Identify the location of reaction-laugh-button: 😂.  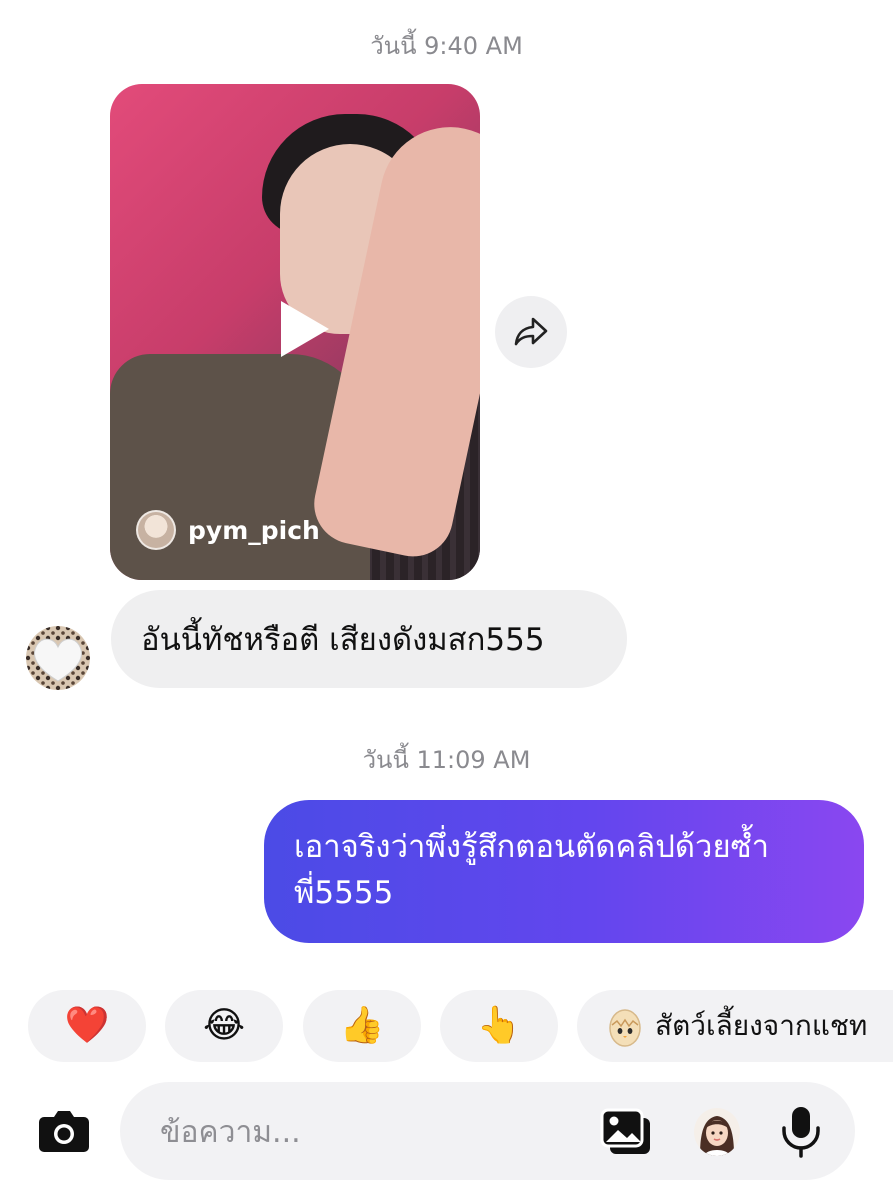
(224, 1026).